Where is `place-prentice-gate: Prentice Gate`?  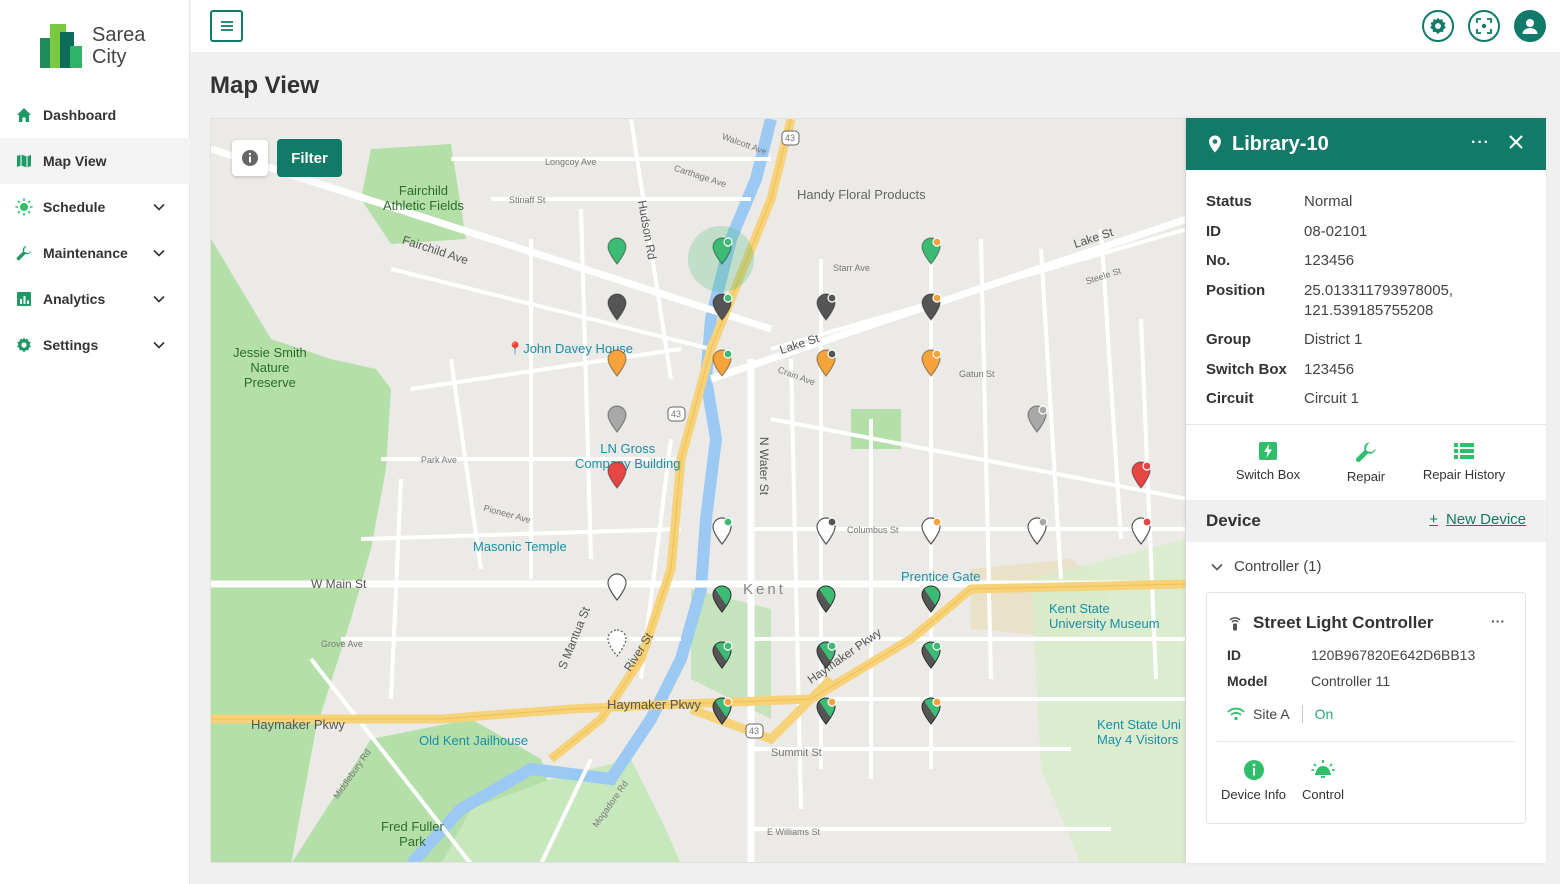 place-prentice-gate: Prentice Gate is located at coordinates (941, 576).